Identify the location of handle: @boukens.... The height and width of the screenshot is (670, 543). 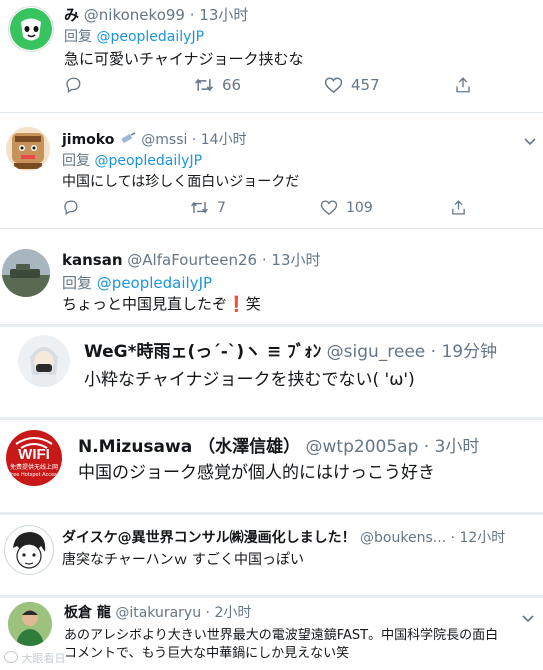
(403, 538).